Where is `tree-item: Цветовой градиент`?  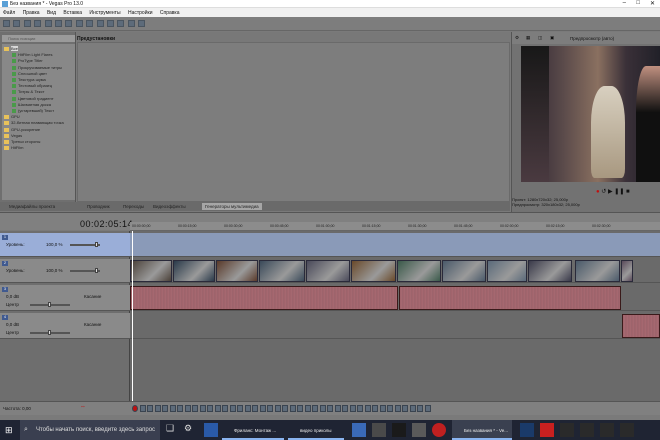 tree-item: Цветовой градиент is located at coordinates (33, 99).